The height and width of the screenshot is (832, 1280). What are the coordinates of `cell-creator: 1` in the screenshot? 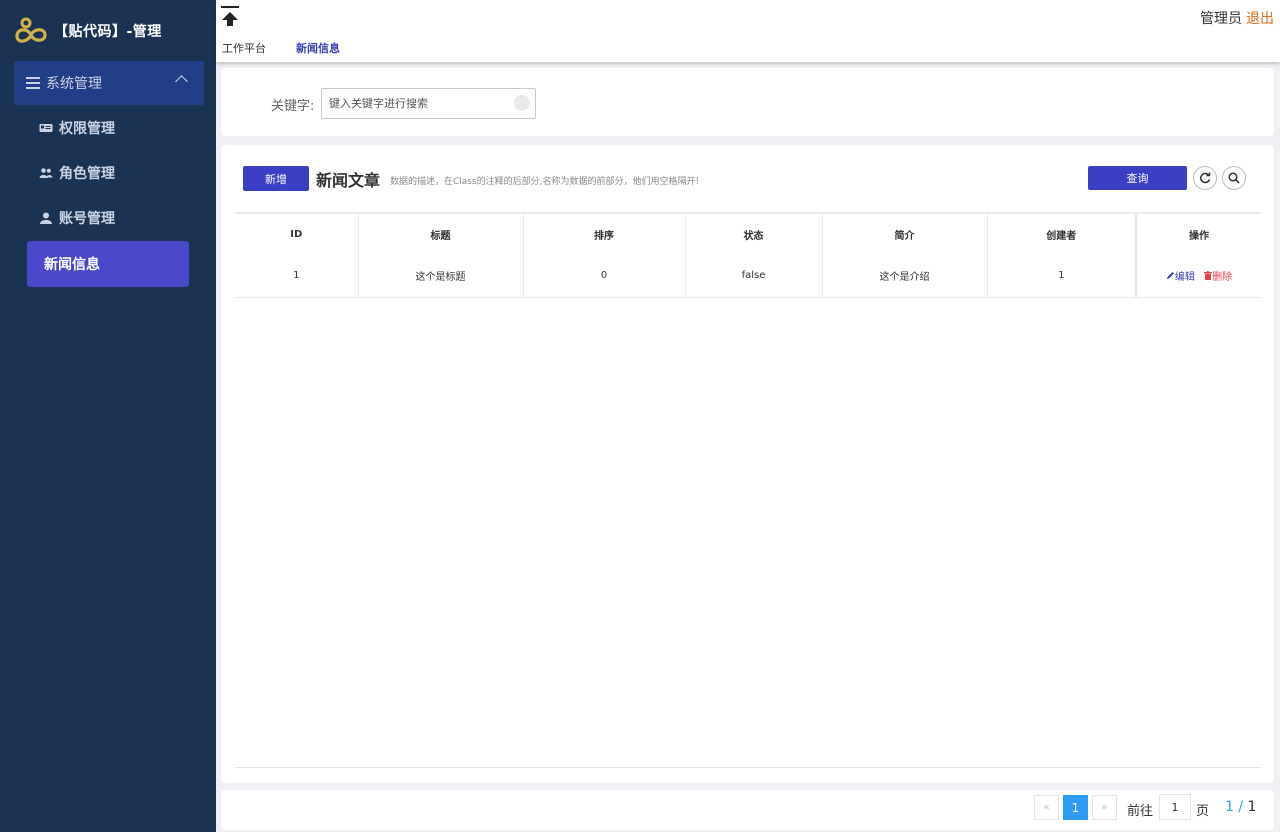 It's located at (1062, 276).